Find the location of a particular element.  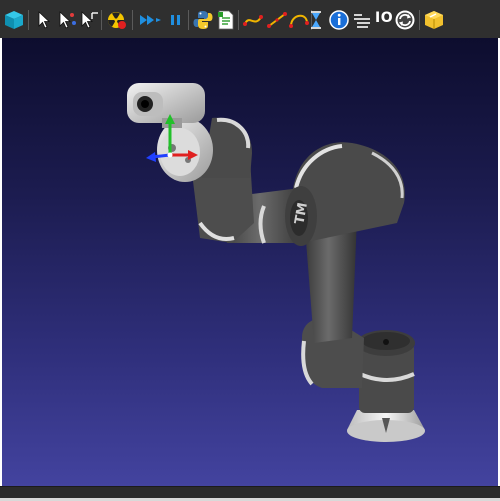

python-icon is located at coordinates (203, 20).